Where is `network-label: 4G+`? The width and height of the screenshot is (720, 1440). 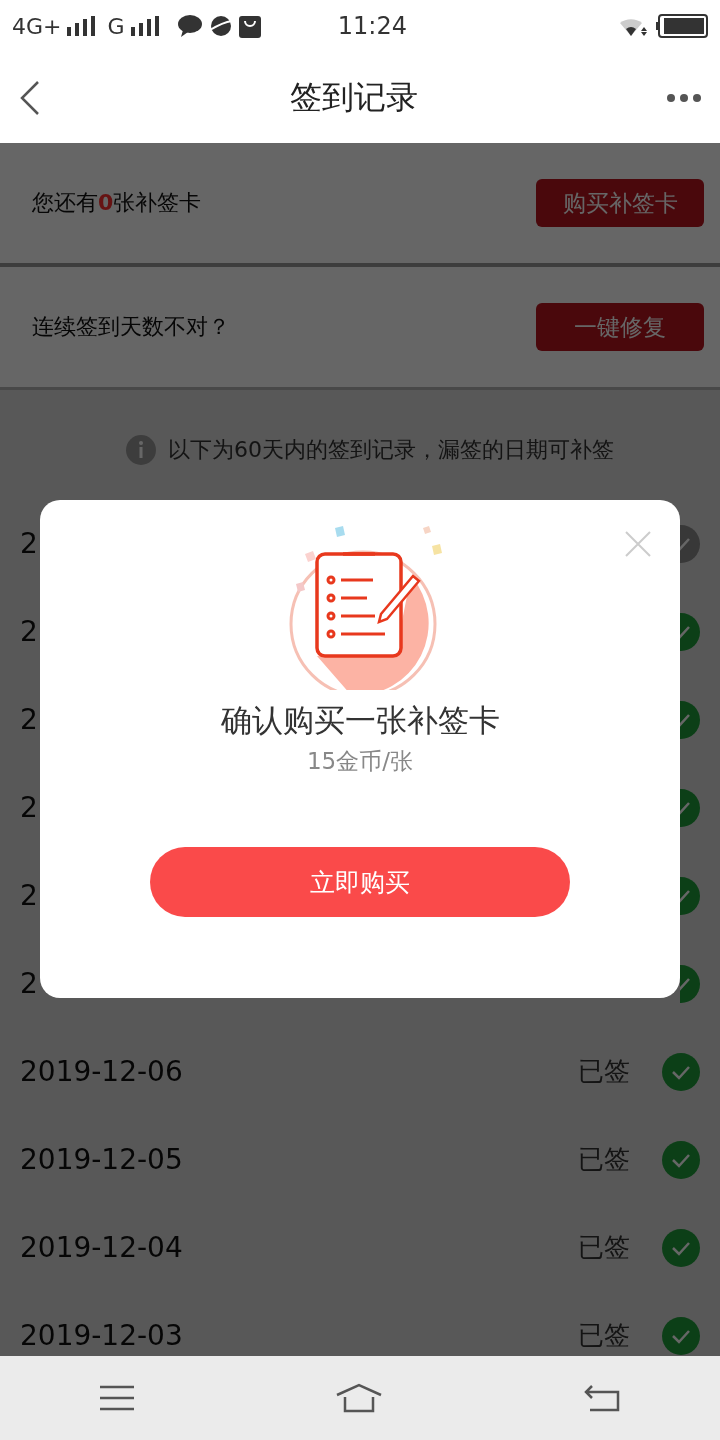
network-label: 4G+ is located at coordinates (37, 26).